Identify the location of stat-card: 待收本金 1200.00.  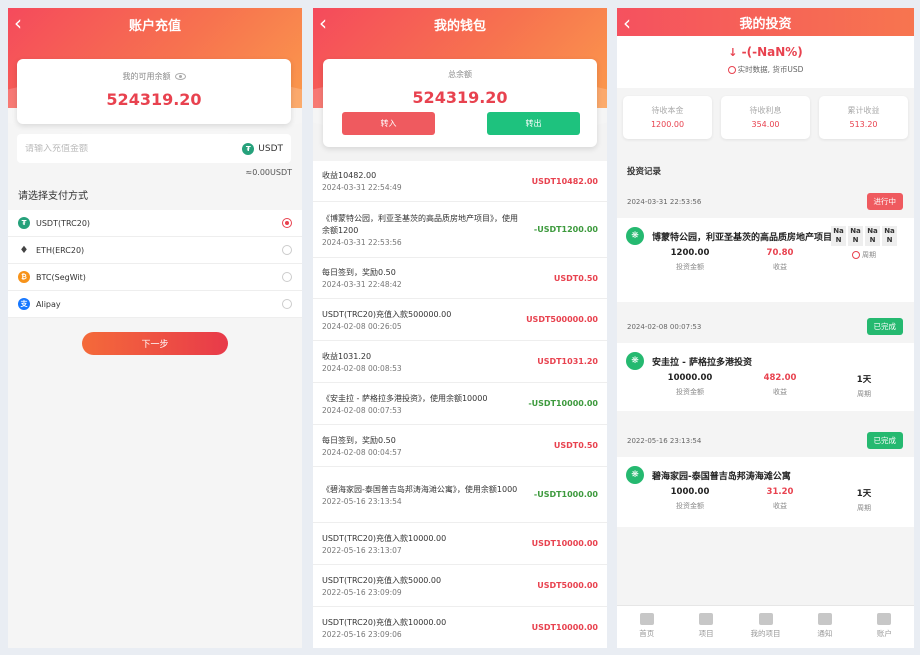
(667, 117).